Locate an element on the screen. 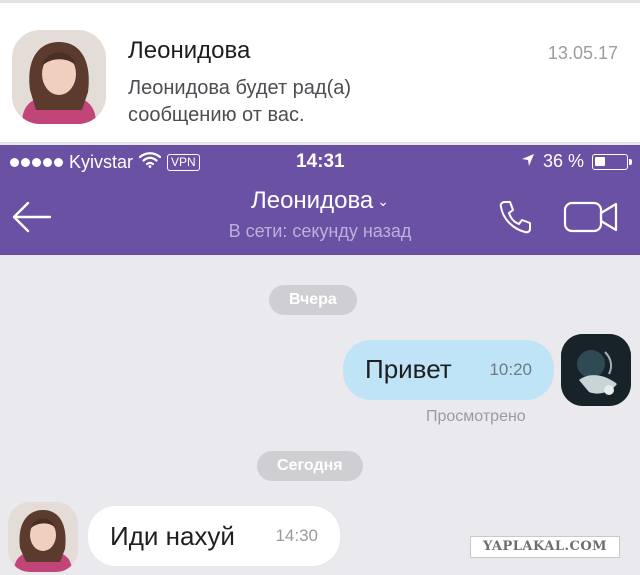 The image size is (640, 575). battery-percent: 36 % is located at coordinates (563, 161).